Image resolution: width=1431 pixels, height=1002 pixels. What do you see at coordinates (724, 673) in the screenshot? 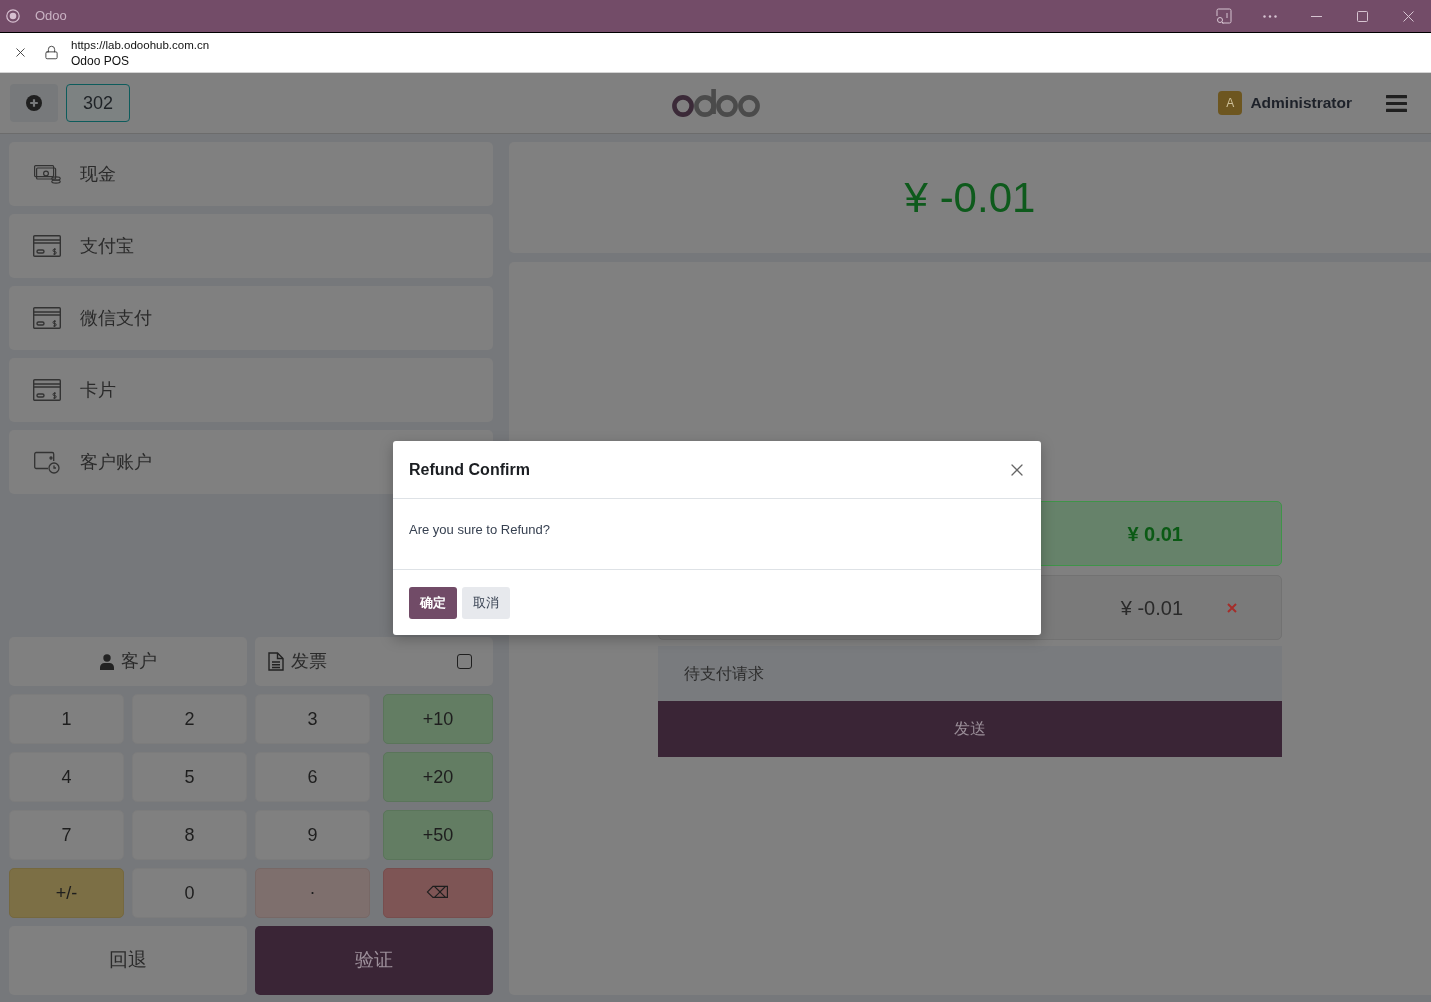
I see `pending-requests-label: 待支付请求` at bounding box center [724, 673].